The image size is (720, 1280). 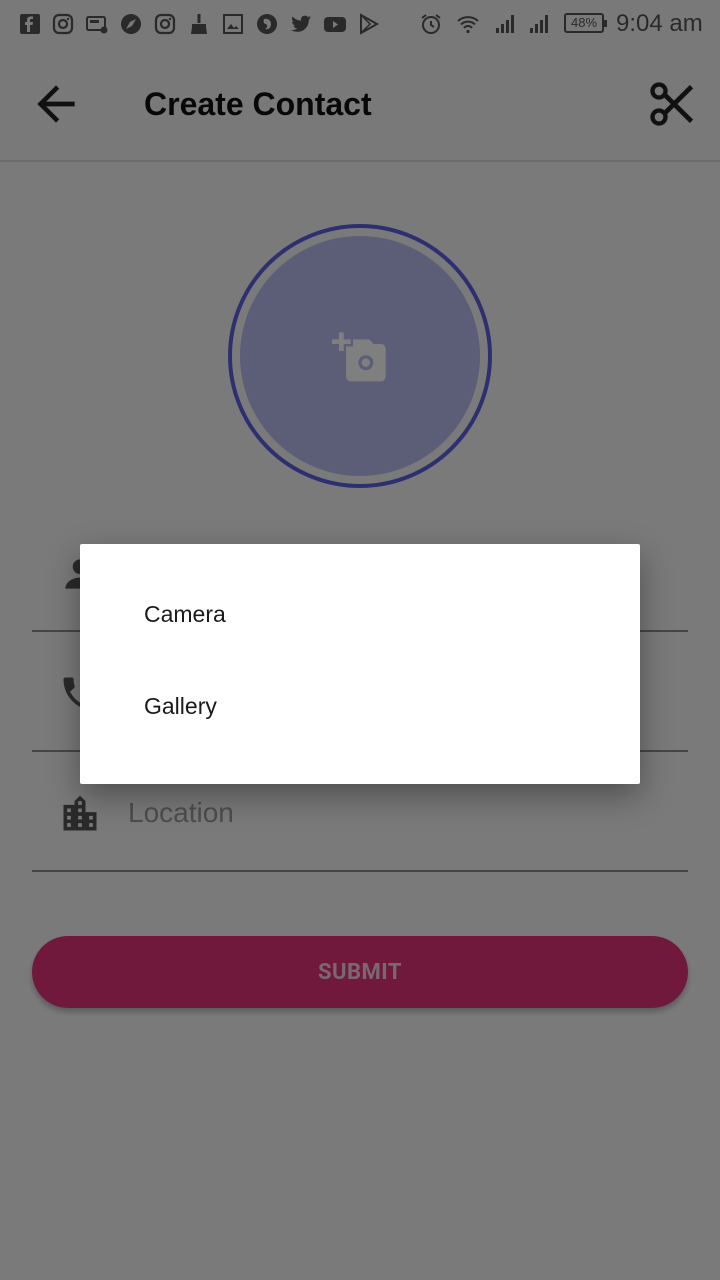 I want to click on image-source-dialog: Camera Gallery, so click(x=360, y=664).